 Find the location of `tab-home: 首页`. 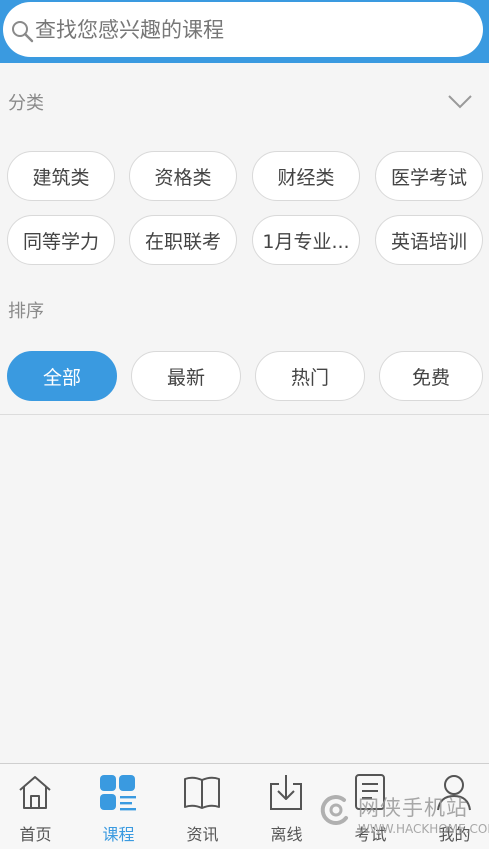

tab-home: 首页 is located at coordinates (38, 806).